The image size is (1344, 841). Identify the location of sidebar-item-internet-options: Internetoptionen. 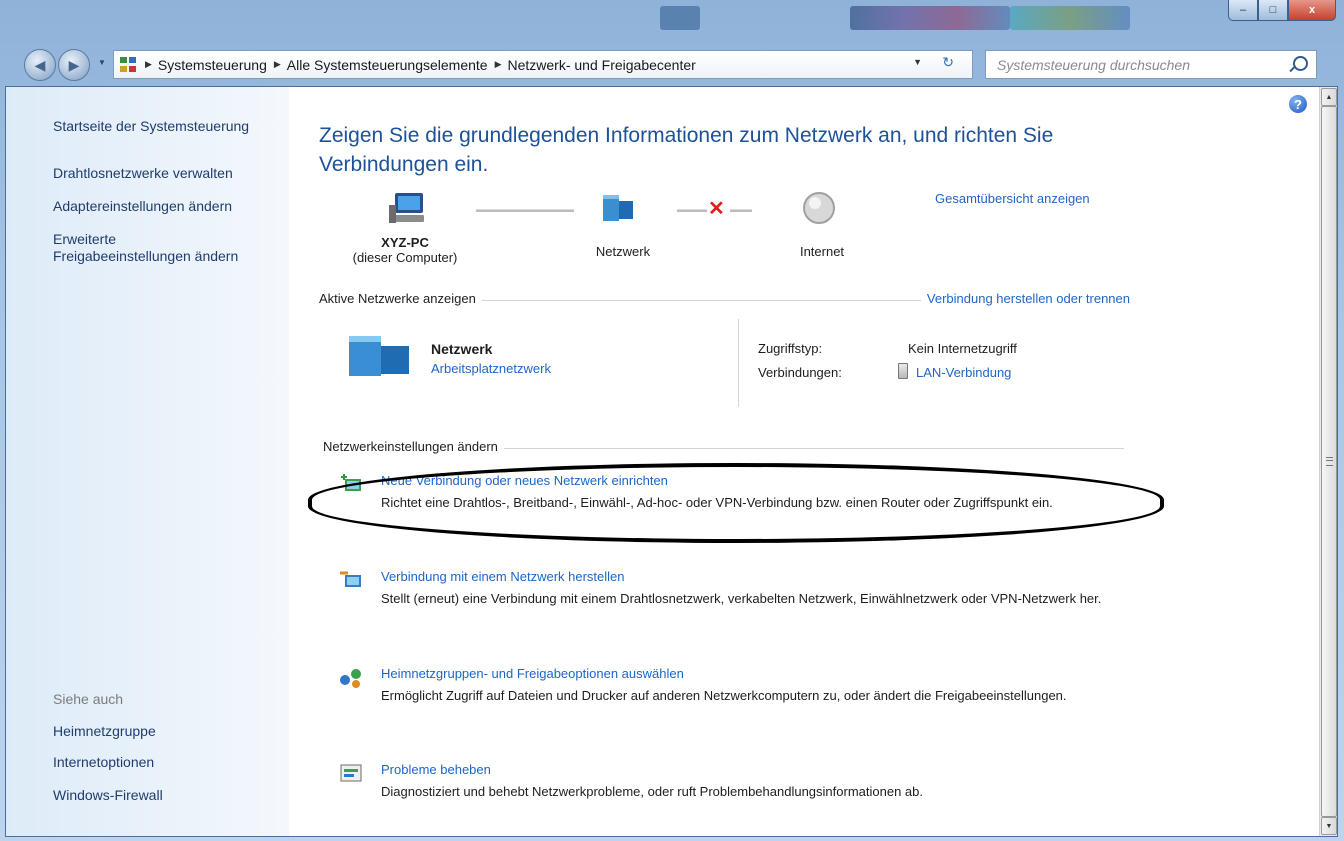
(103, 762).